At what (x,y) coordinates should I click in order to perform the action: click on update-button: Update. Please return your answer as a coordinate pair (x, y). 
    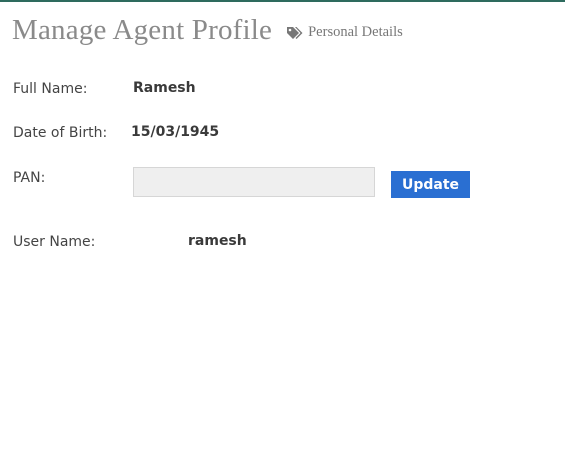
    Looking at the image, I should click on (430, 184).